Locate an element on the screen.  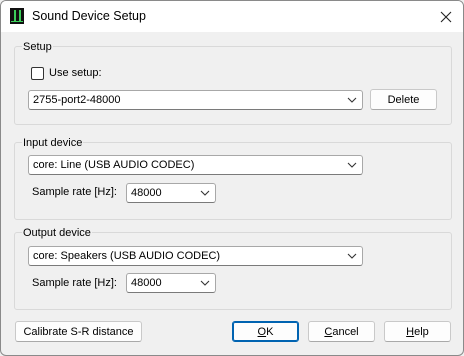
ok-button-label: OK is located at coordinates (265, 331).